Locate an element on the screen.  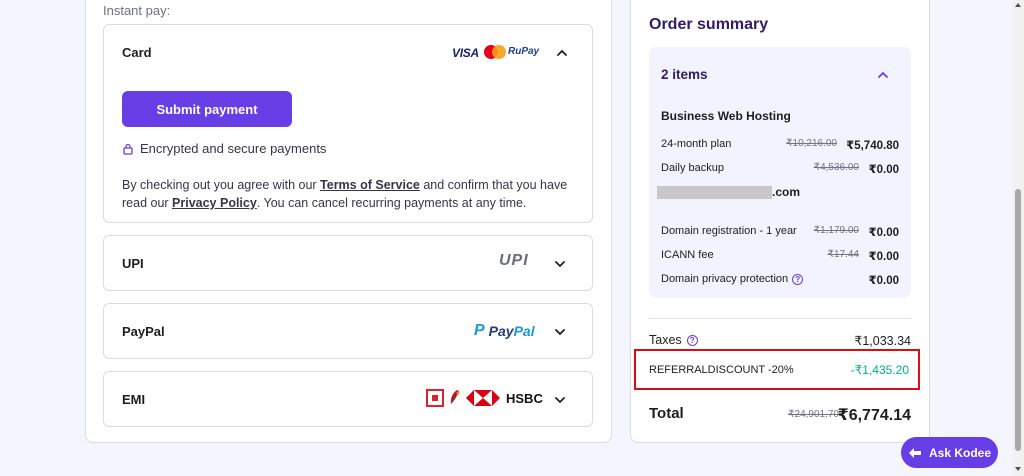
taxes-label-wrap: Taxes? is located at coordinates (673, 340).